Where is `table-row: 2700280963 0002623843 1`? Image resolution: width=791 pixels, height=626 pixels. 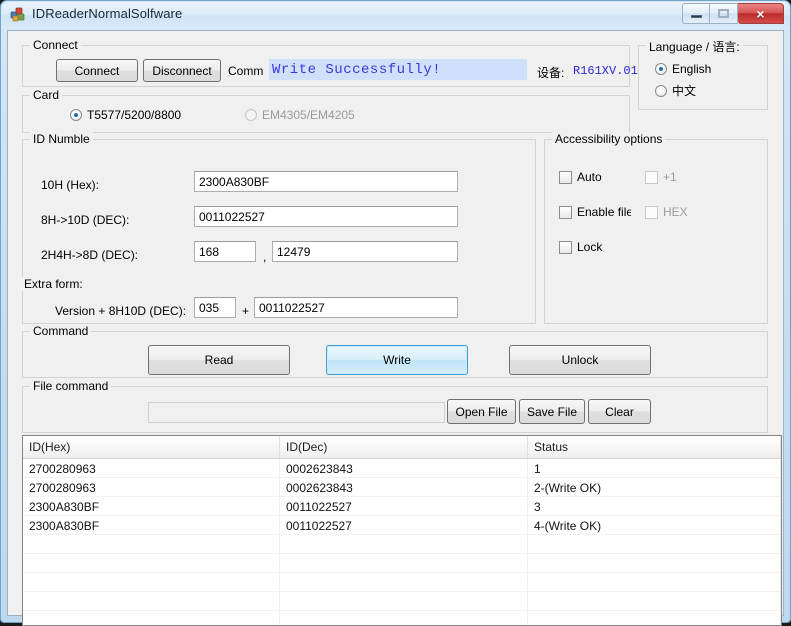 table-row: 2700280963 0002623843 1 is located at coordinates (402, 468).